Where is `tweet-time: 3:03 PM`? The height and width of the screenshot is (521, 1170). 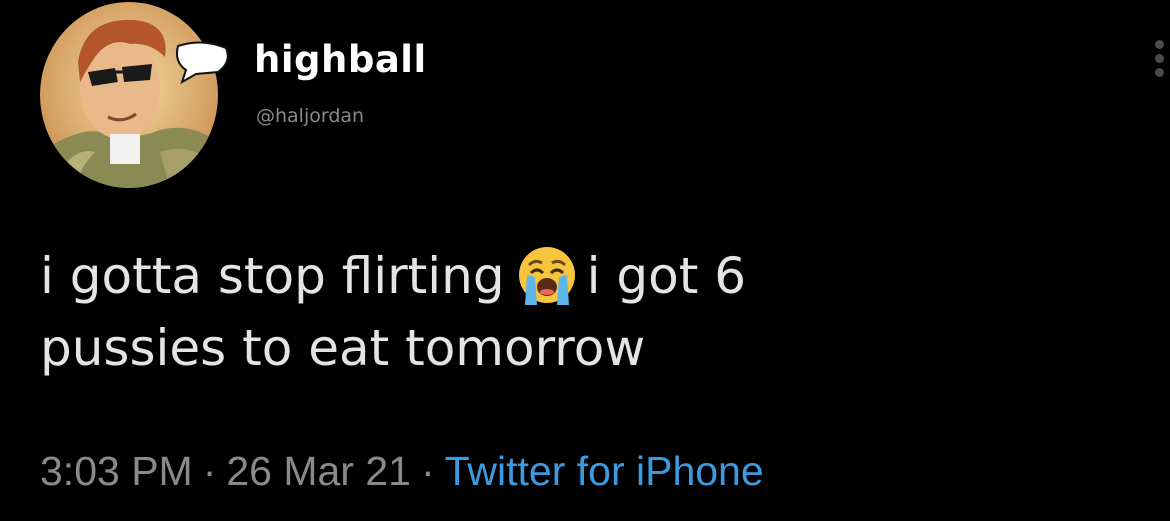 tweet-time: 3:03 PM is located at coordinates (116, 471).